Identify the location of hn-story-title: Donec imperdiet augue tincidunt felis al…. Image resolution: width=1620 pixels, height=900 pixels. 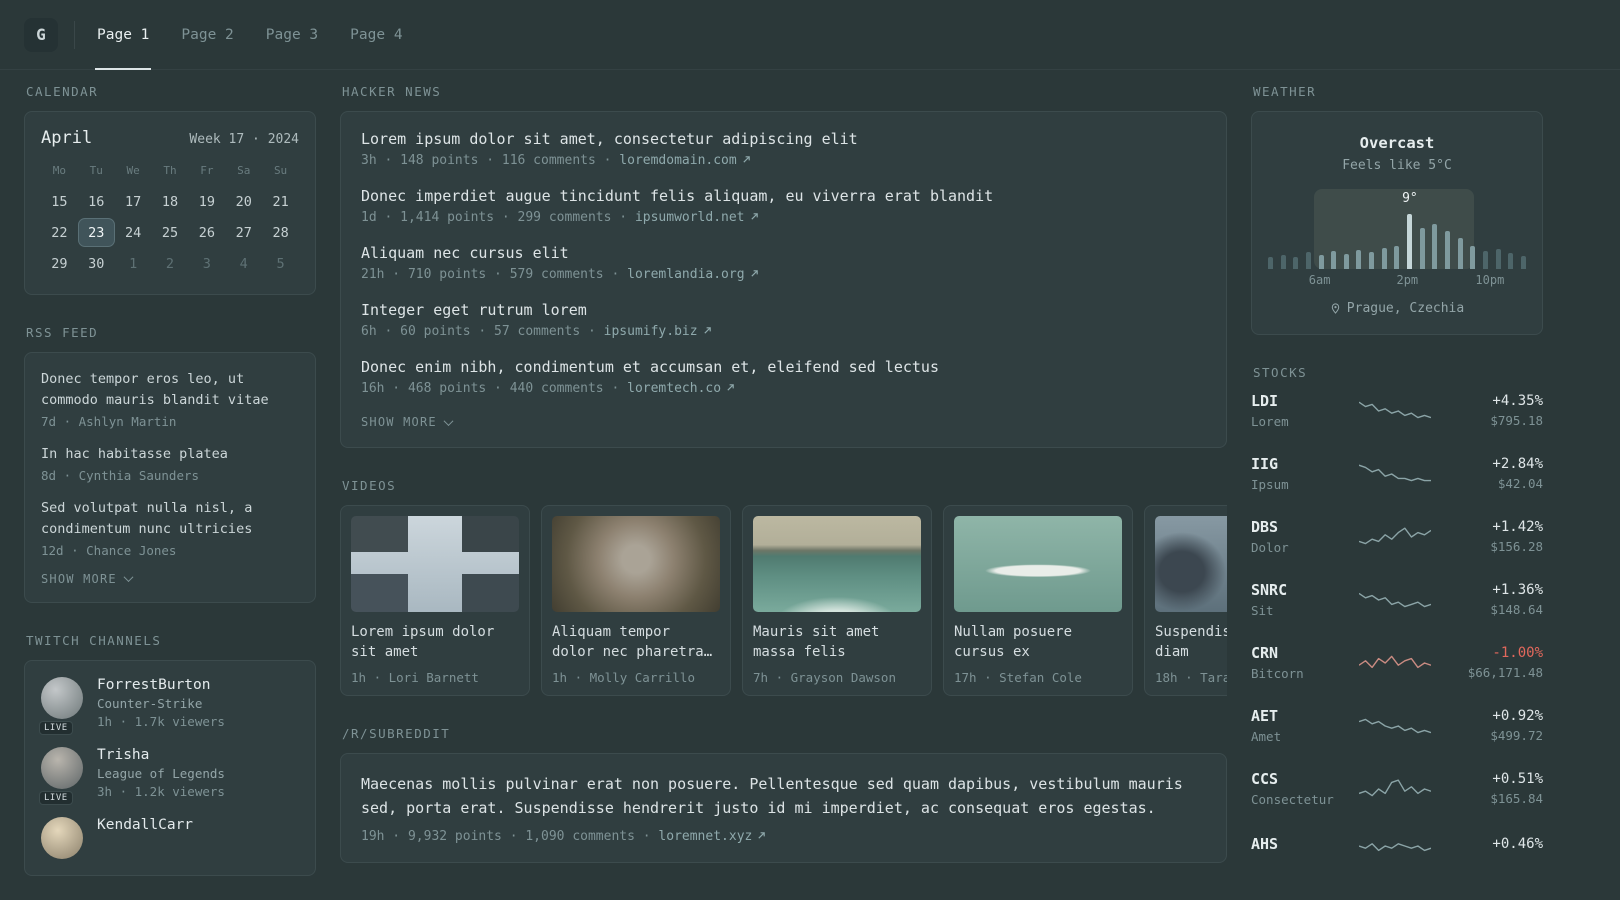
(783, 196).